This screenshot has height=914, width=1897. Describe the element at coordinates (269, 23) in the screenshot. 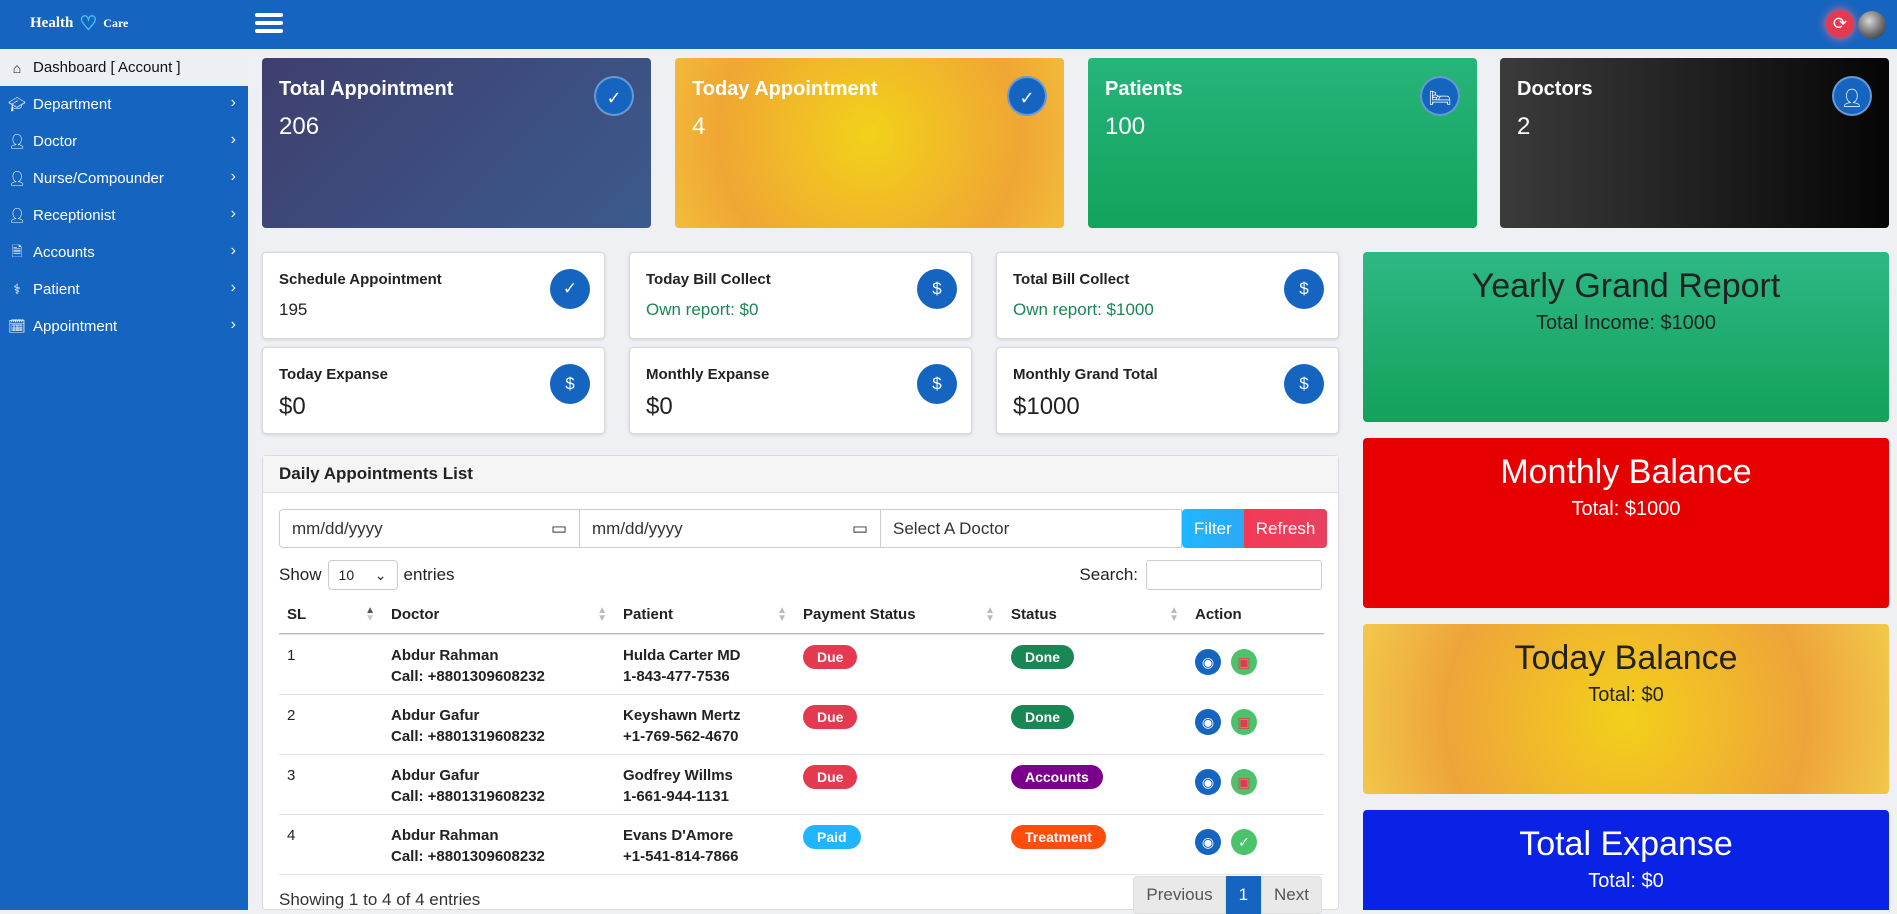

I see `hamburger-icon` at that location.